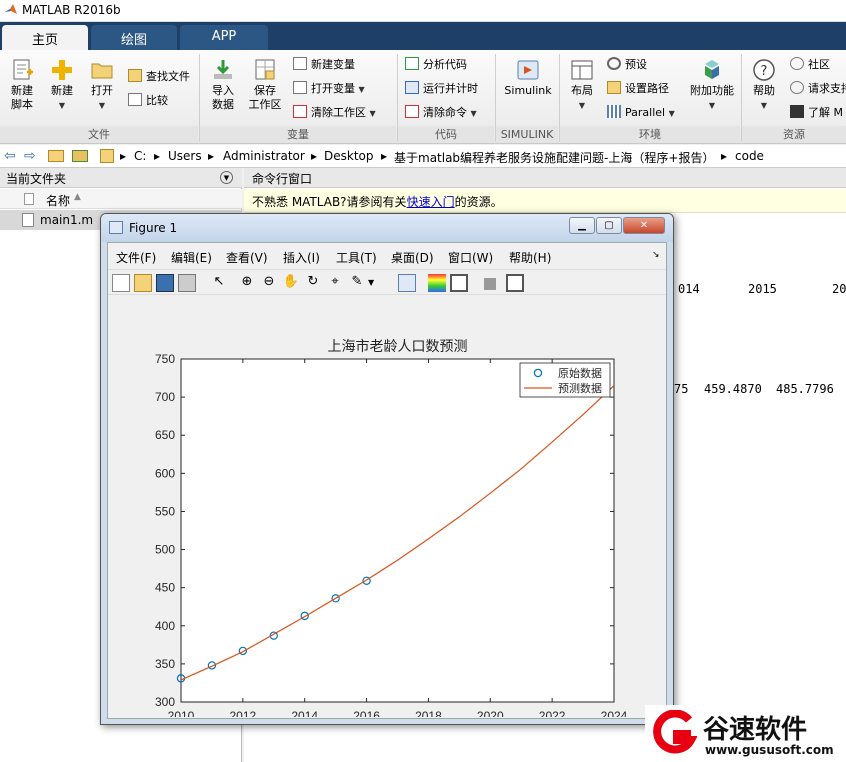 This screenshot has width=846, height=762. Describe the element at coordinates (30, 156) in the screenshot. I see `forward-icon: ⇨` at that location.